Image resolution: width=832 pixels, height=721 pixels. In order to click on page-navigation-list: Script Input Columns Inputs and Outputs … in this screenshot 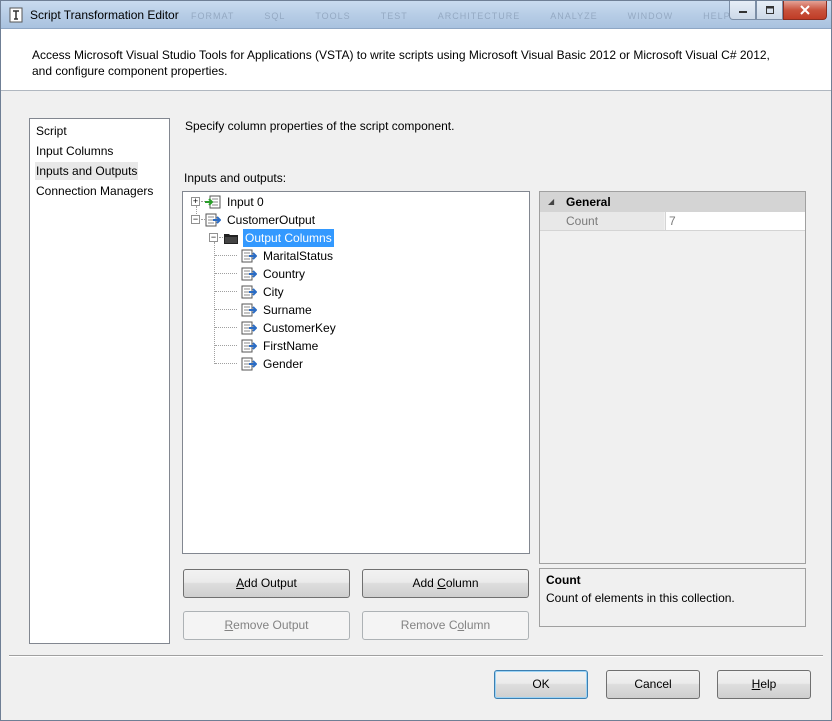, I will do `click(99, 381)`.